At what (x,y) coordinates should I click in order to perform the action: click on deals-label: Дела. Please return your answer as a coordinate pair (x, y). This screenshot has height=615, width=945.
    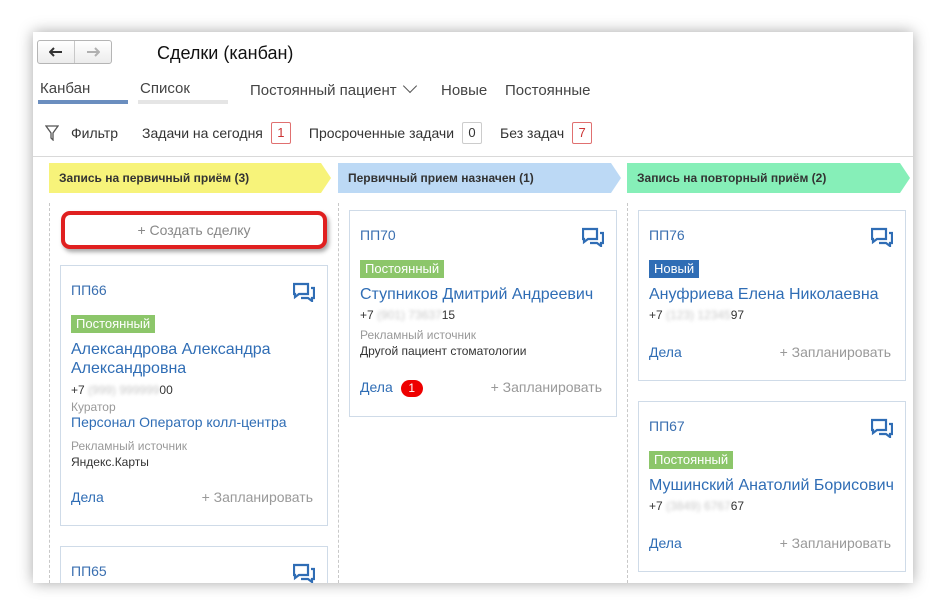
    Looking at the image, I should click on (376, 387).